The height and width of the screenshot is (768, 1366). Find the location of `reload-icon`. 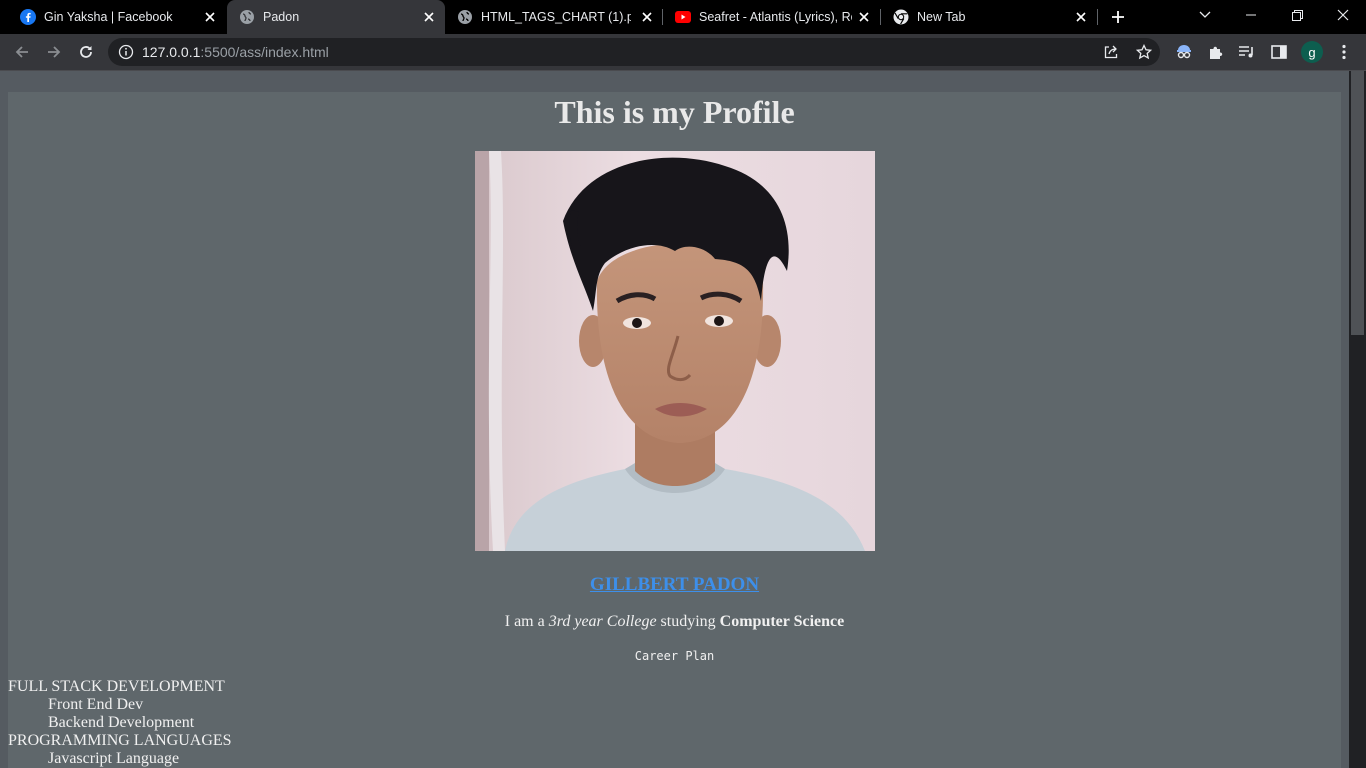

reload-icon is located at coordinates (86, 52).